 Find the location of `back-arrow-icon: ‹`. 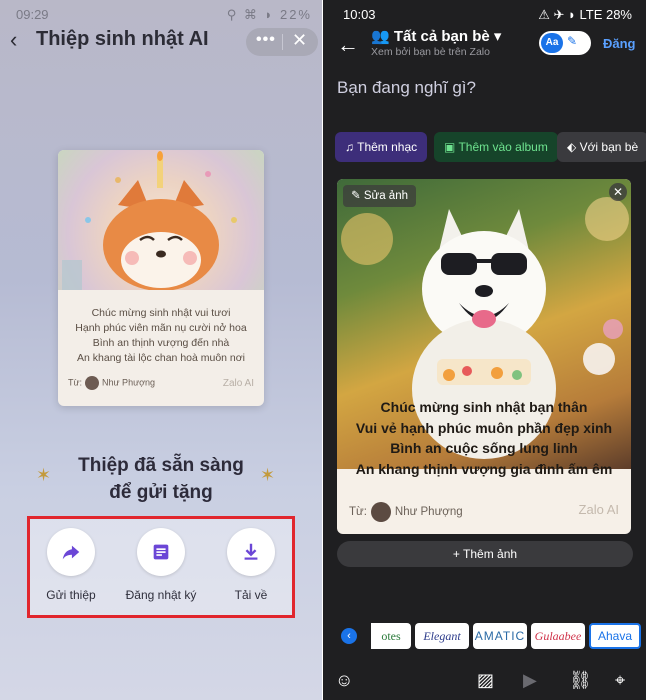

back-arrow-icon: ‹ is located at coordinates (20, 40).